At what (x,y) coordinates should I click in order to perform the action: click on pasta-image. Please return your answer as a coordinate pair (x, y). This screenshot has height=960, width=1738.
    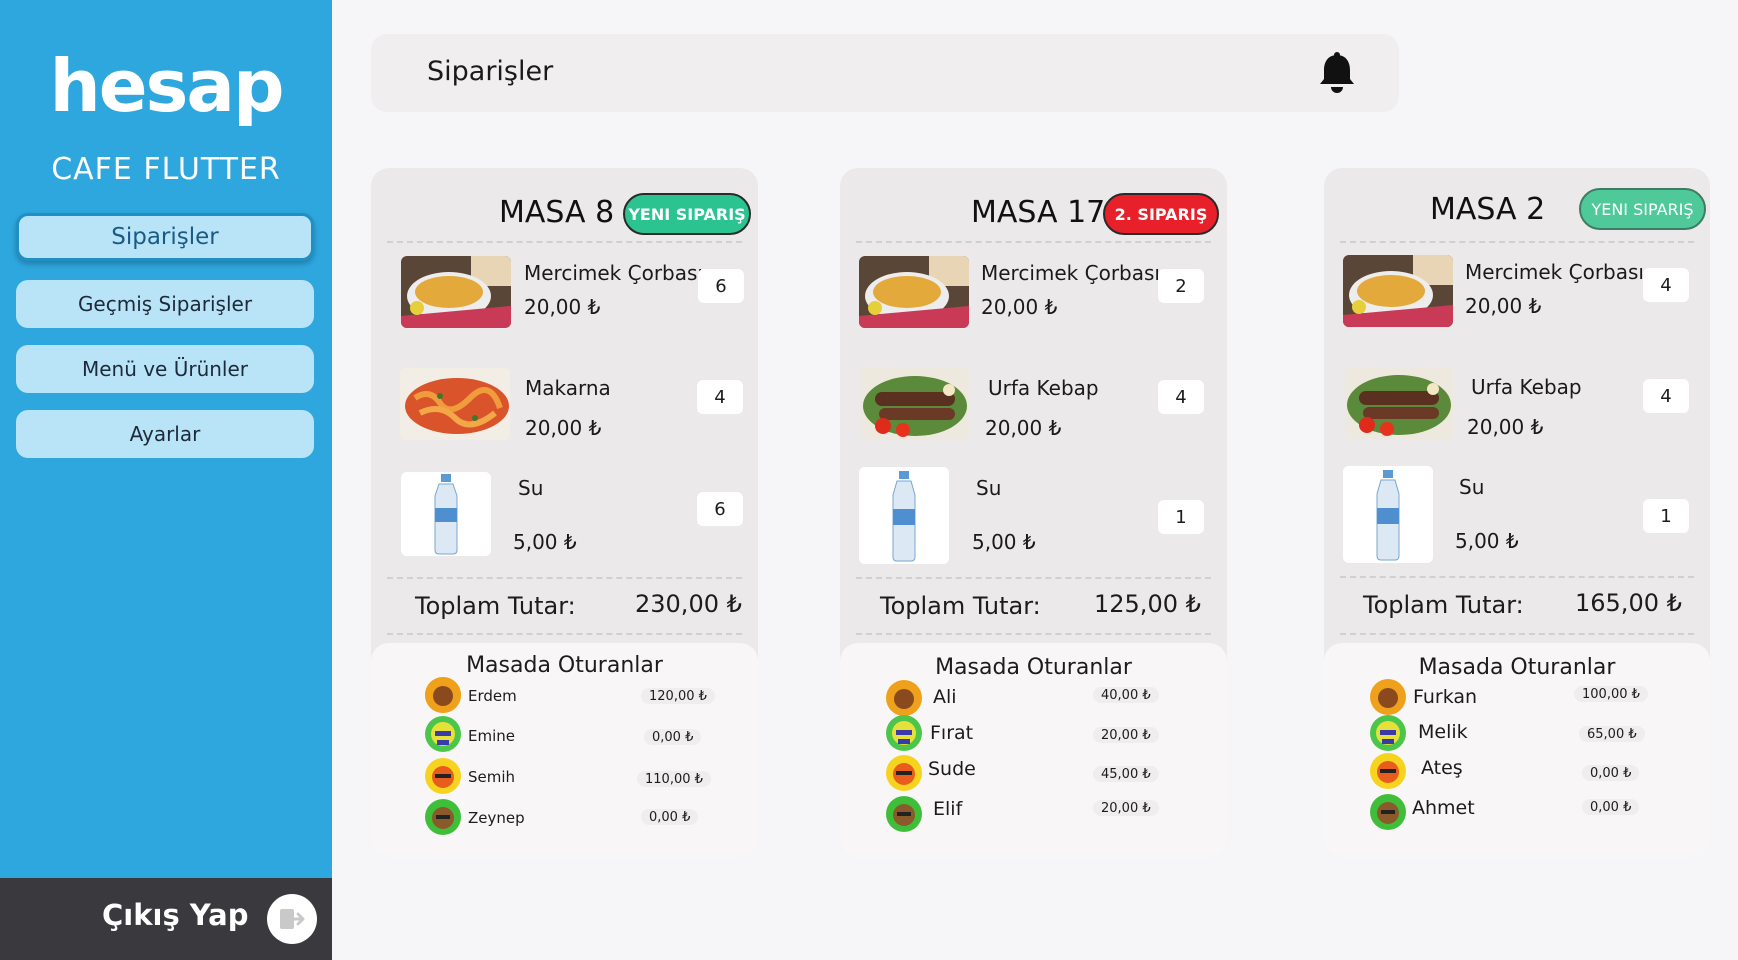
    Looking at the image, I should click on (455, 404).